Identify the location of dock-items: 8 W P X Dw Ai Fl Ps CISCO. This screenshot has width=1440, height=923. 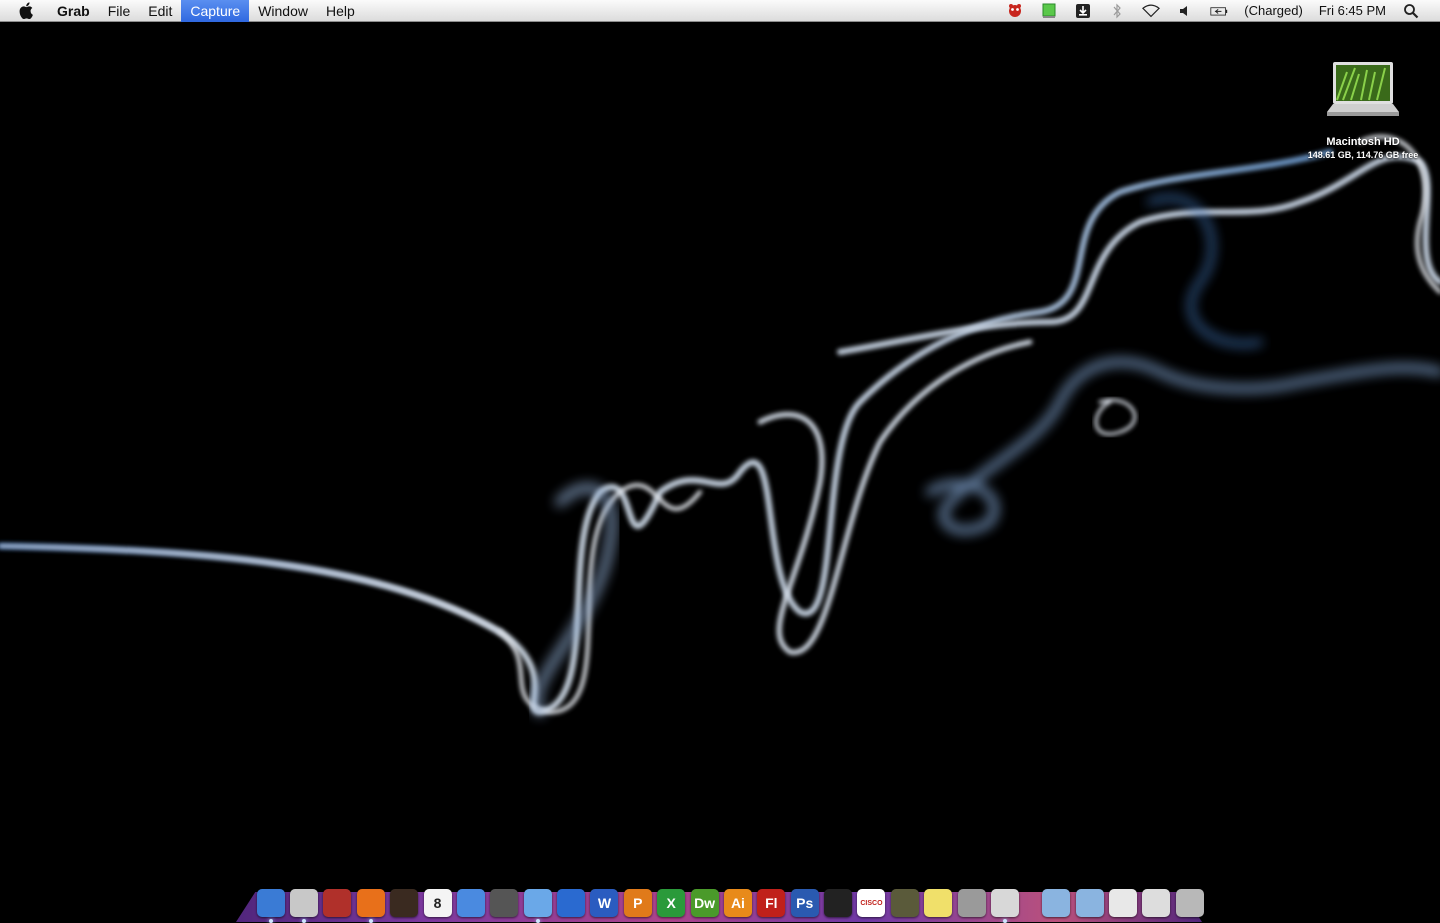
(730, 905).